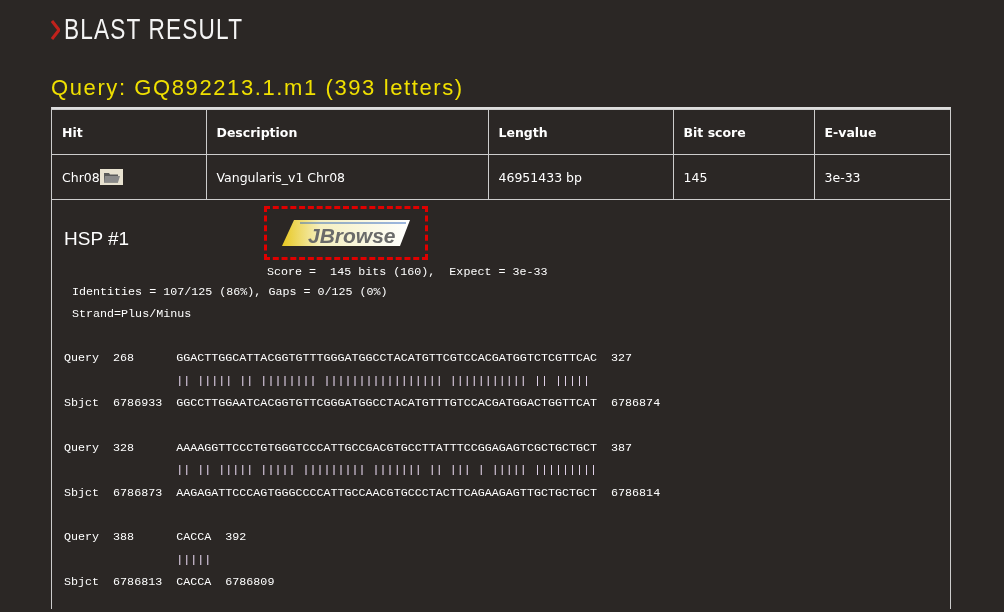 Image resolution: width=1004 pixels, height=612 pixels. What do you see at coordinates (882, 132) in the screenshot?
I see `column-header: E-value` at bounding box center [882, 132].